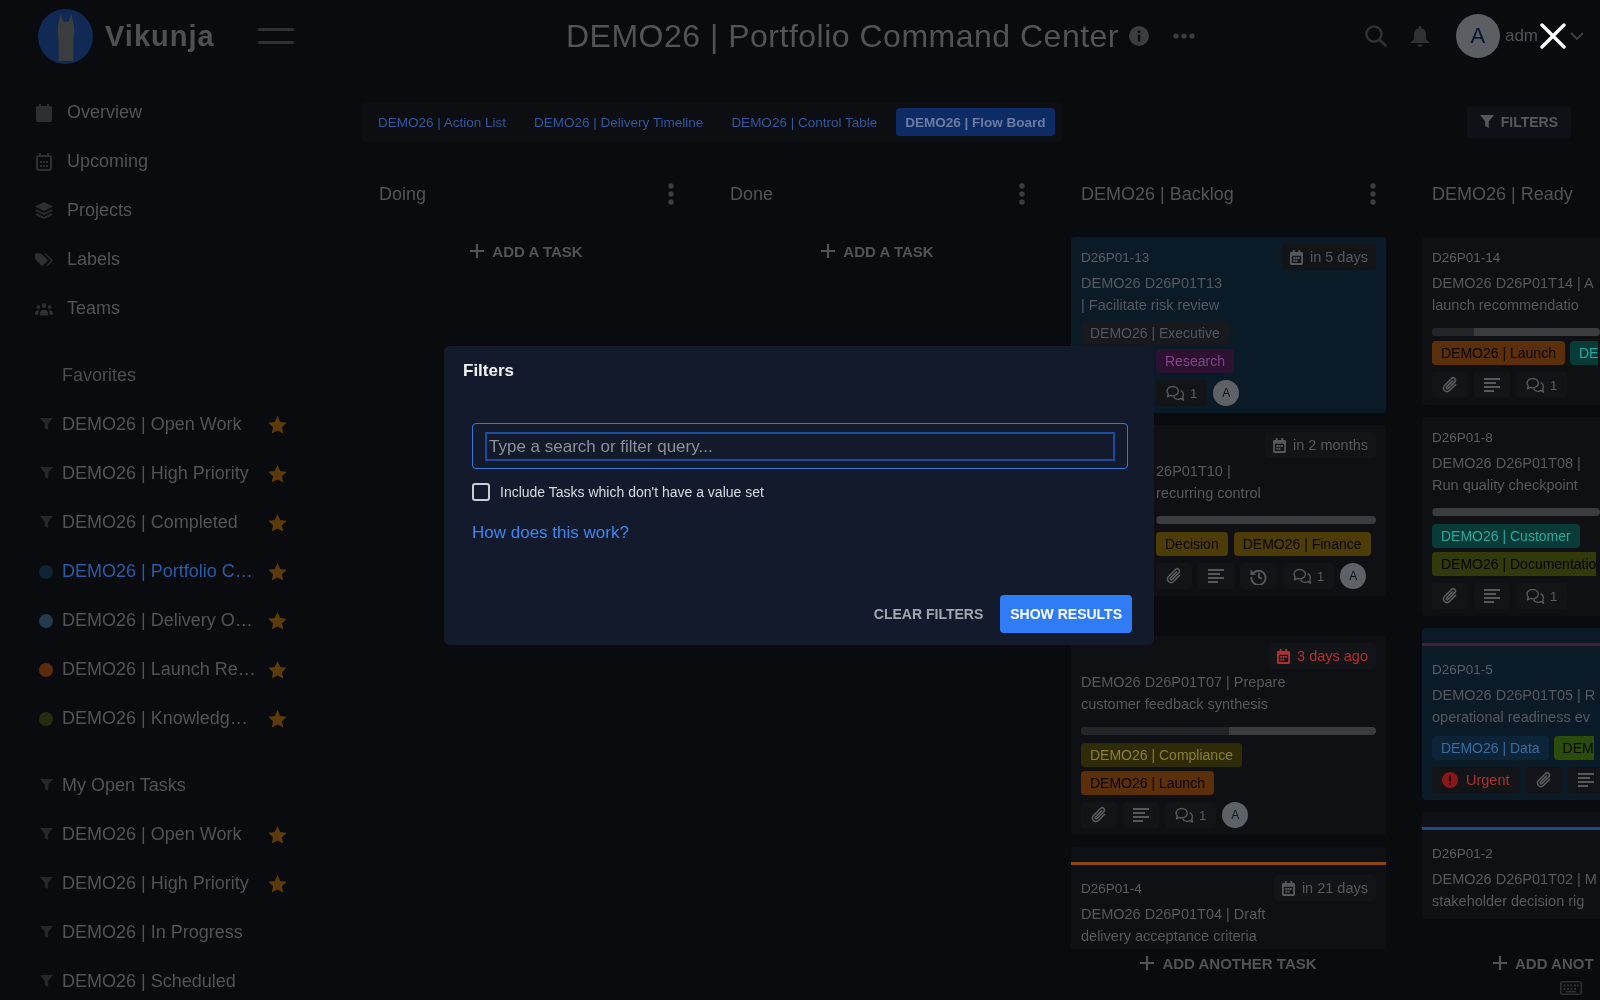 The height and width of the screenshot is (1000, 1600). What do you see at coordinates (1511, 963) in the screenshot?
I see `add-task-button: ADD ANOT` at bounding box center [1511, 963].